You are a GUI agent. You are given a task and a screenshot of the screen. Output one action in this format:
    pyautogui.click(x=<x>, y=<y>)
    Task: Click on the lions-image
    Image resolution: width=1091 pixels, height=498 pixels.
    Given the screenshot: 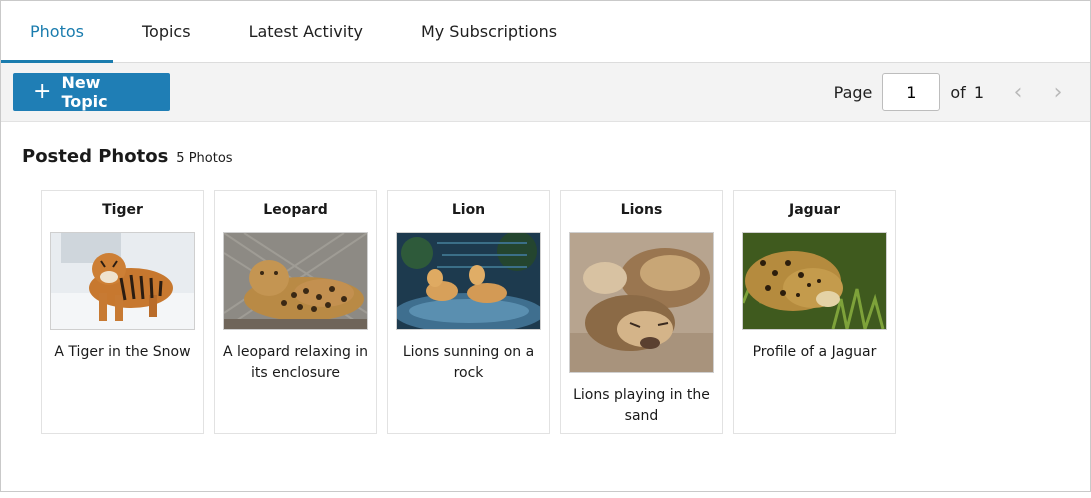 What is the action you would take?
    pyautogui.click(x=641, y=302)
    